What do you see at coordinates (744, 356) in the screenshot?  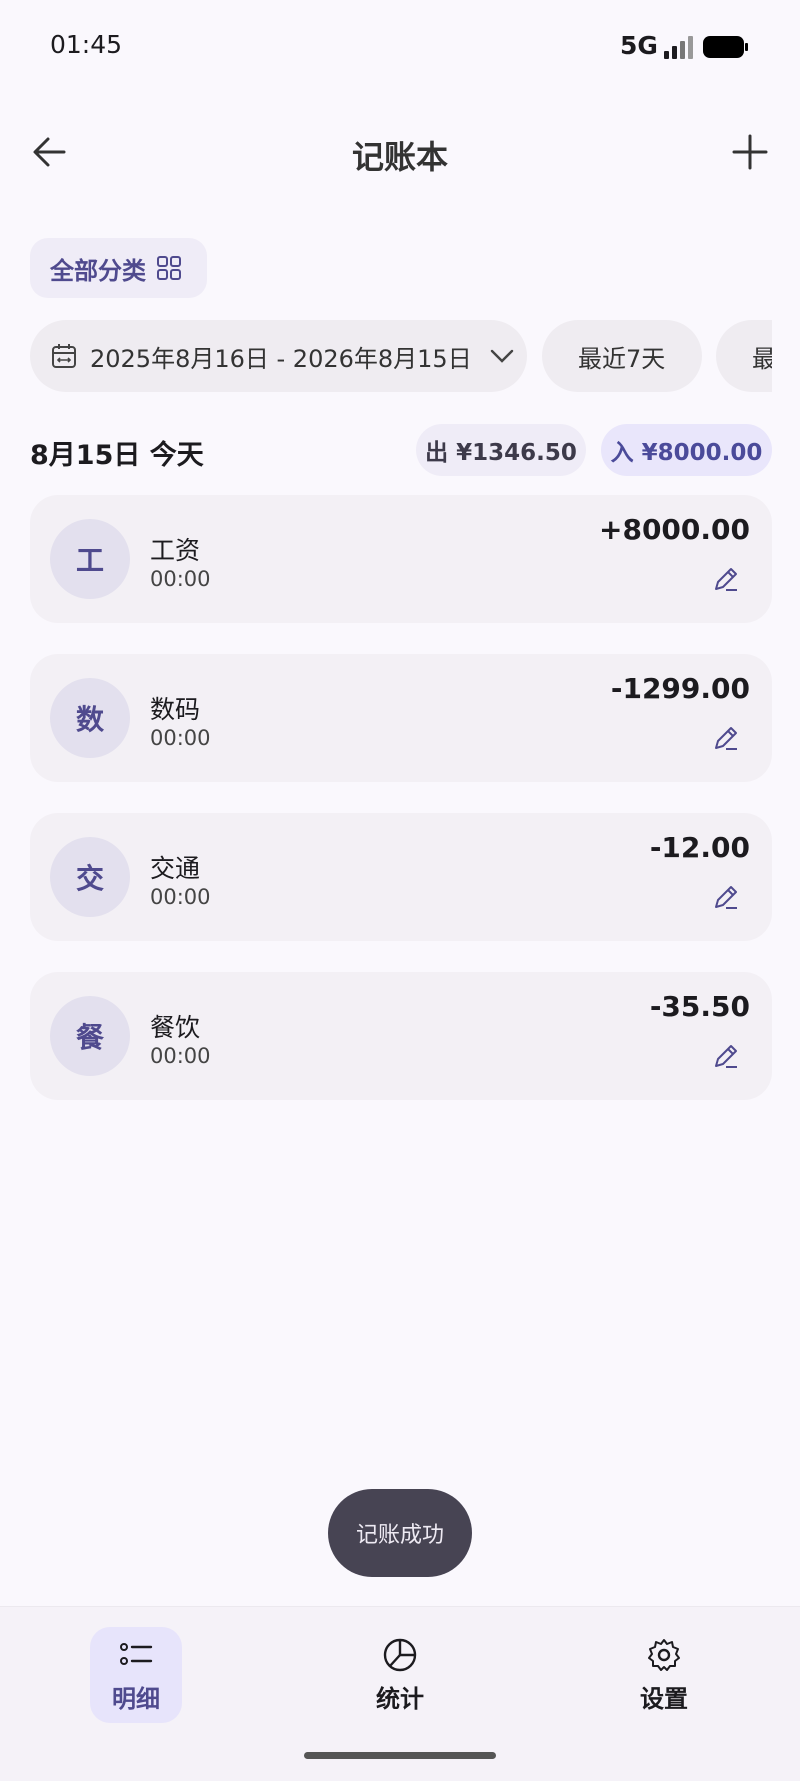 I see `quick-range-chip-partial: 最` at bounding box center [744, 356].